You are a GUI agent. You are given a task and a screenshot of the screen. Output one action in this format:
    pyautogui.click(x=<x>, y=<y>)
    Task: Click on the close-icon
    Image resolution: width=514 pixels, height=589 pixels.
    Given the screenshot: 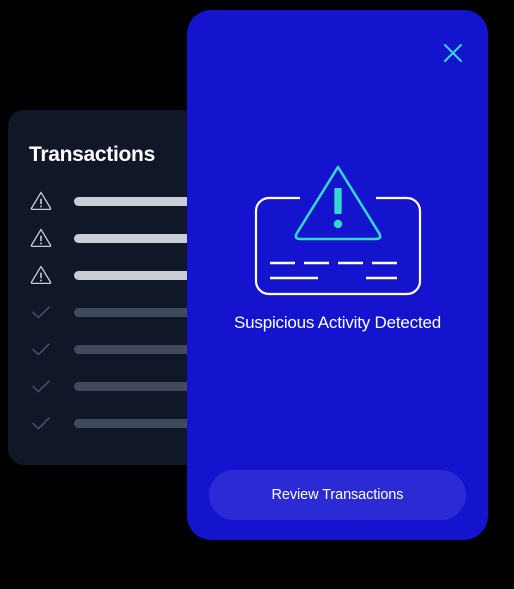 What is the action you would take?
    pyautogui.click(x=453, y=53)
    